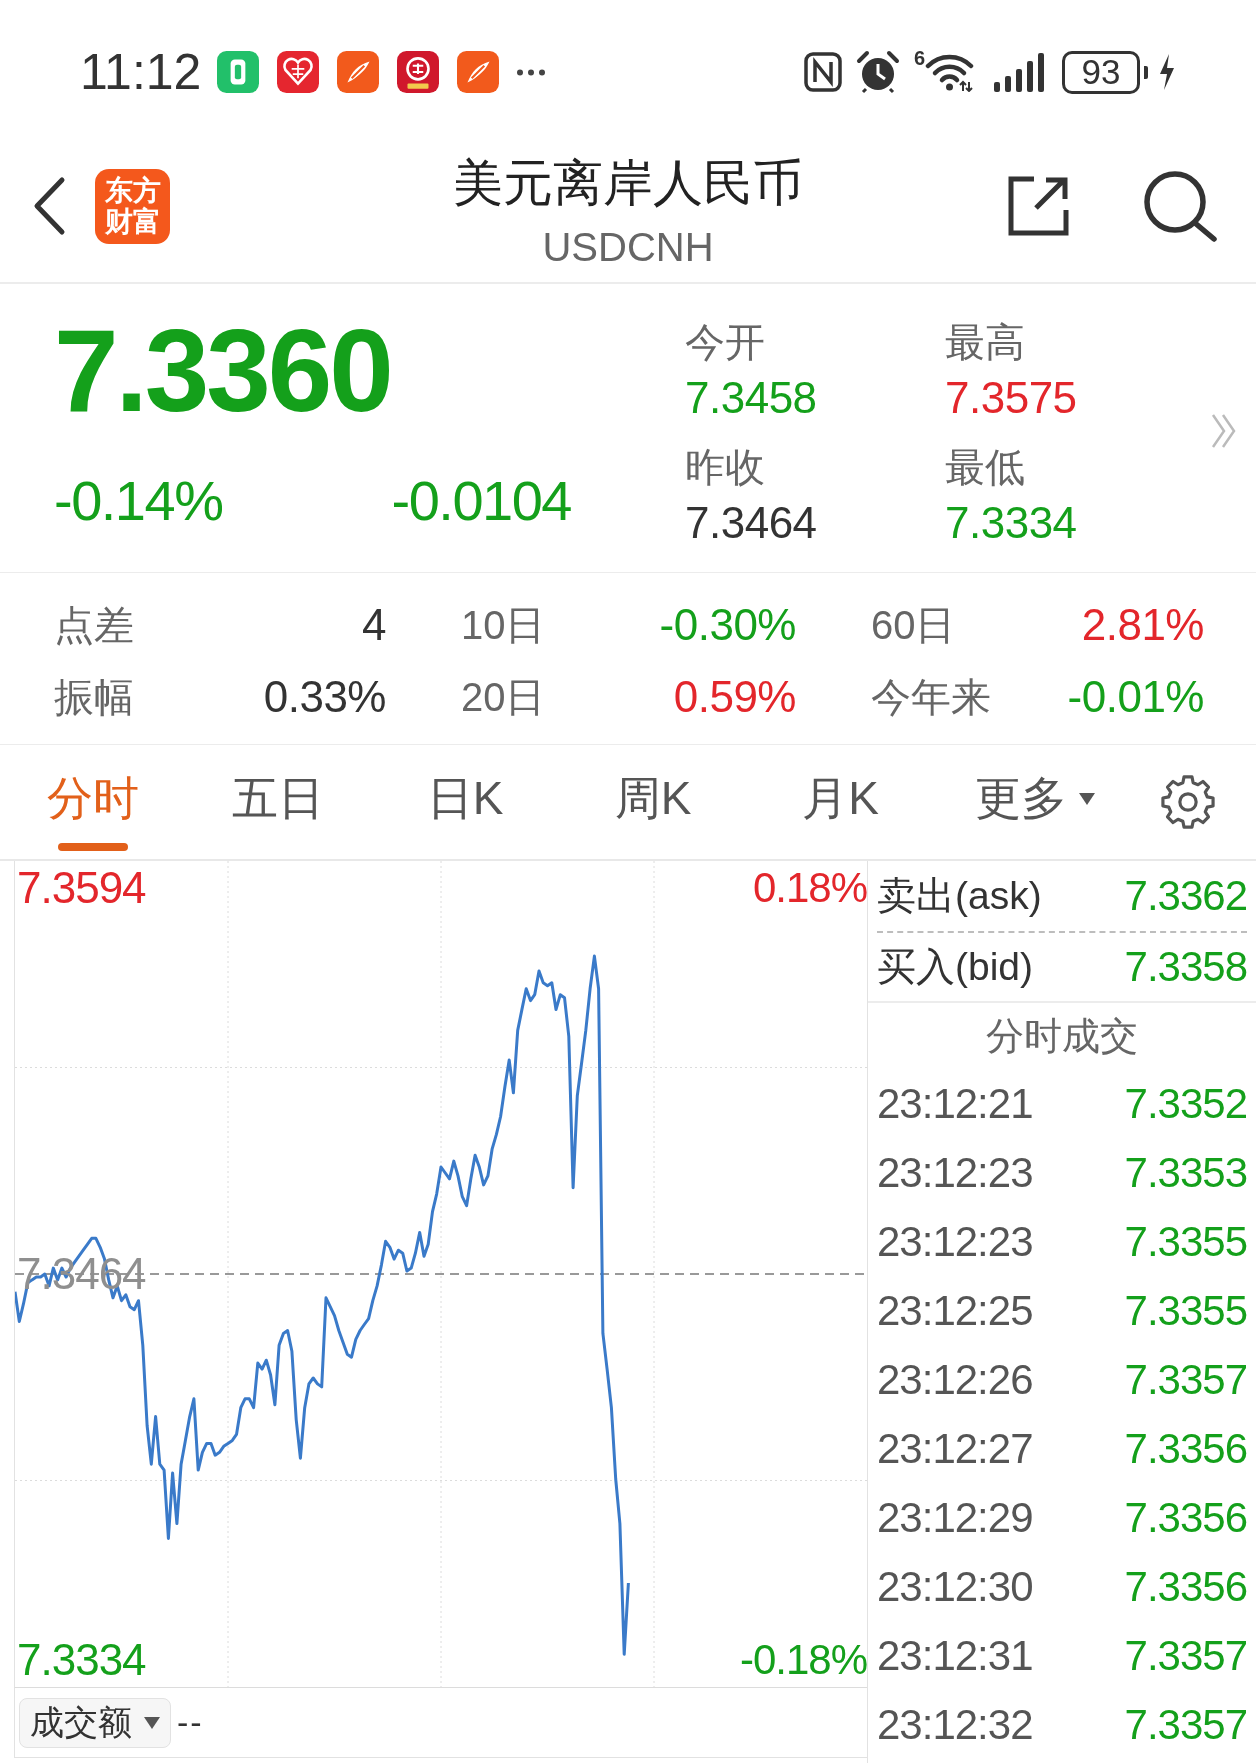 Image resolution: width=1256 pixels, height=1764 pixels. I want to click on stat-value: -0.01%, so click(1135, 697).